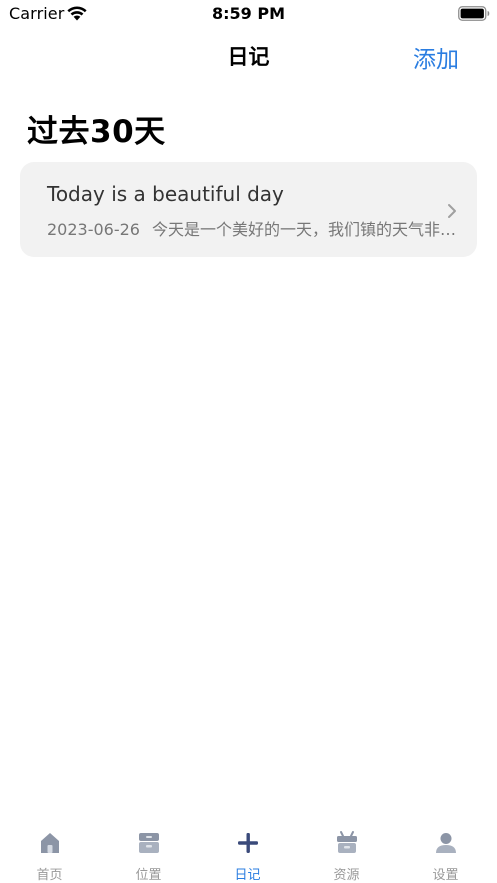  I want to click on chevron-right-icon, so click(452, 211).